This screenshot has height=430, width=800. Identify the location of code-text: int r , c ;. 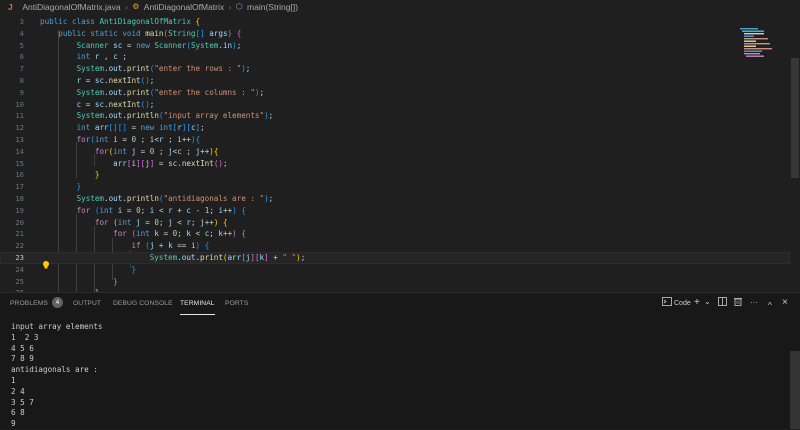
(101, 57).